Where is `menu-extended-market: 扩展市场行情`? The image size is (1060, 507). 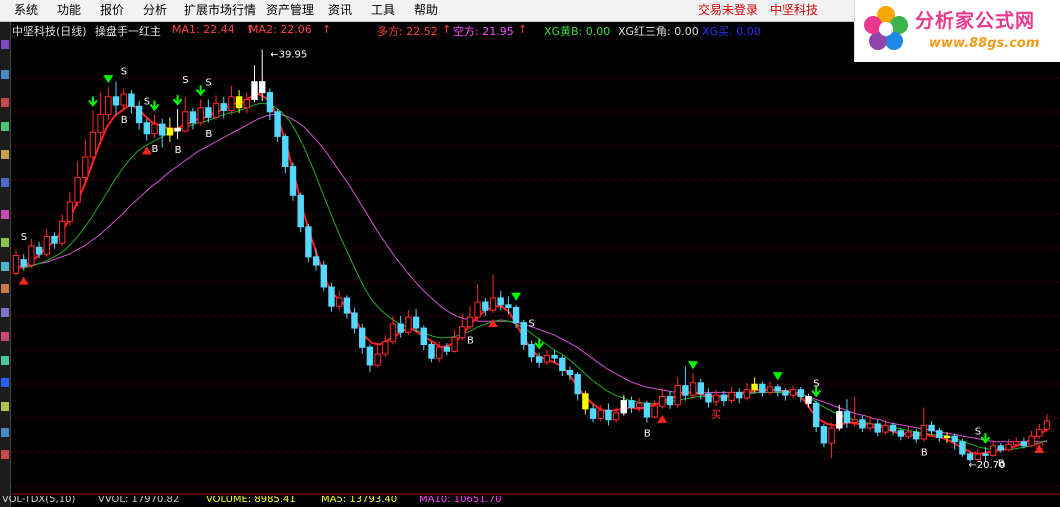
menu-extended-market: 扩展市场行情 is located at coordinates (220, 10).